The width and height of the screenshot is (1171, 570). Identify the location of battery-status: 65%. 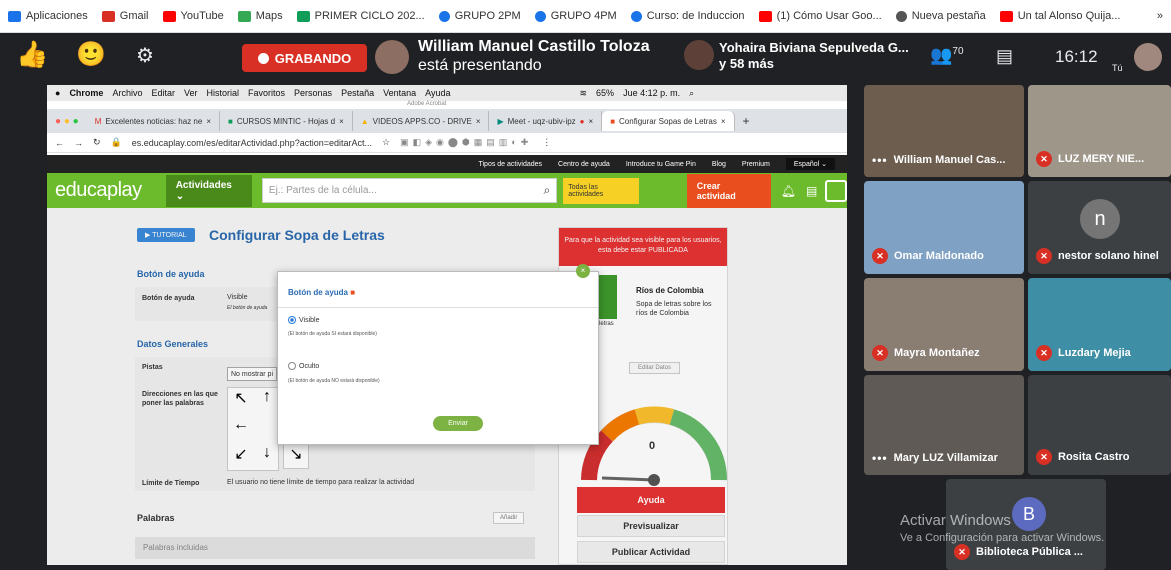
(605, 93).